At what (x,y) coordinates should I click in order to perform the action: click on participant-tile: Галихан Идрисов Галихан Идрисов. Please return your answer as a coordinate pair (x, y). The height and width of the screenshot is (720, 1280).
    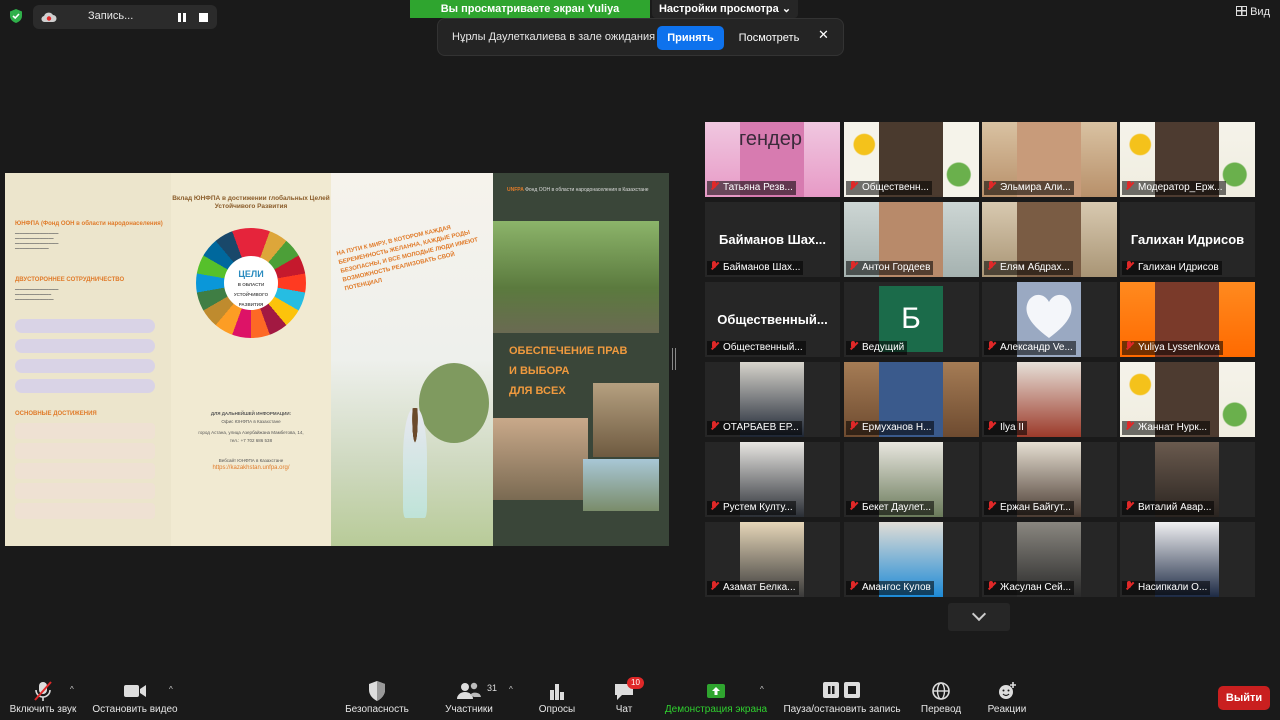
    Looking at the image, I should click on (1187, 239).